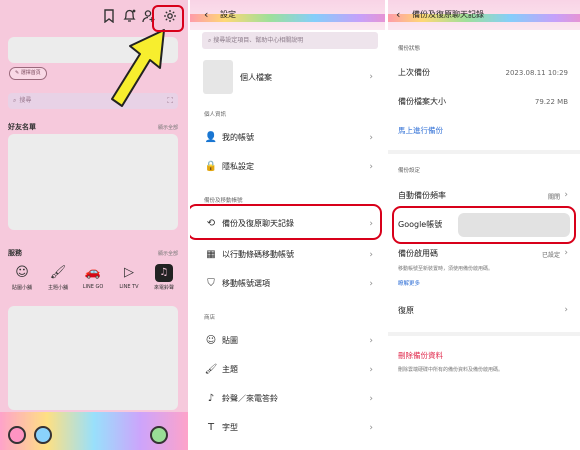 The height and width of the screenshot is (450, 580). I want to click on row-my-account: 👤 我的帳號 ›, so click(287, 138).